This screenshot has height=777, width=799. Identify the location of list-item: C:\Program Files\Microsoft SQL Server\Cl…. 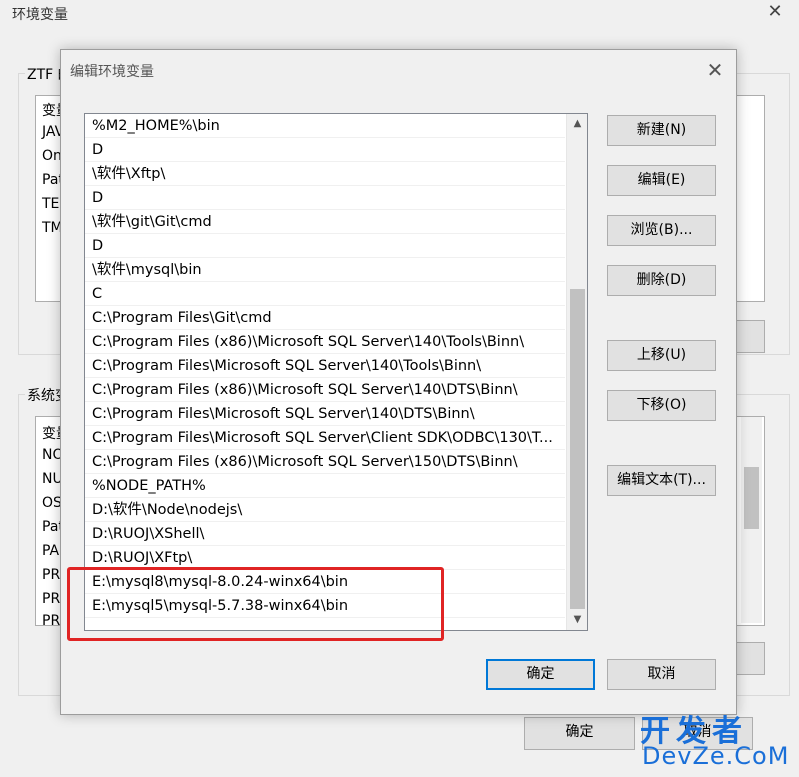
(325, 438).